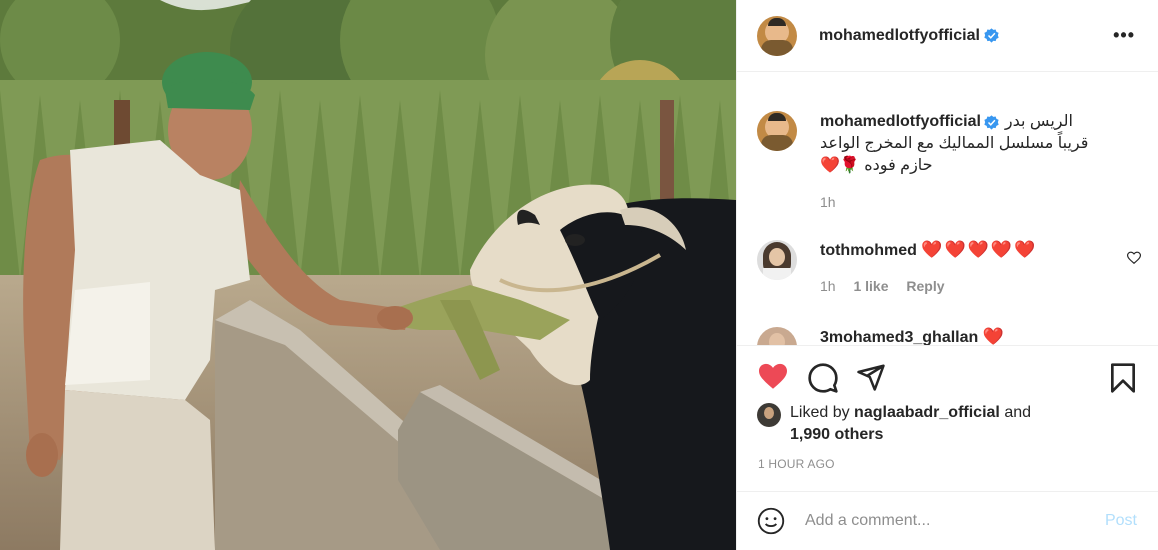  What do you see at coordinates (876, 165) in the screenshot?
I see `caption-line-3: حازم فوده 🌹❤️` at bounding box center [876, 165].